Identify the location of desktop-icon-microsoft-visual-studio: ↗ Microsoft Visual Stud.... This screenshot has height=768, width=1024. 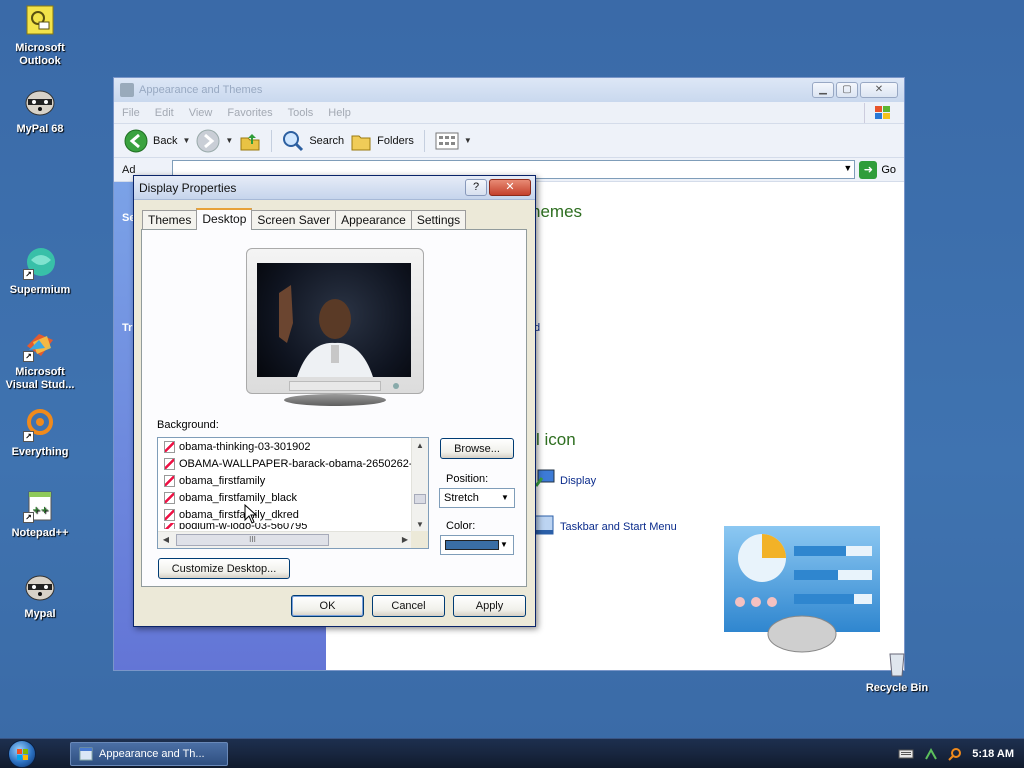
(40, 360).